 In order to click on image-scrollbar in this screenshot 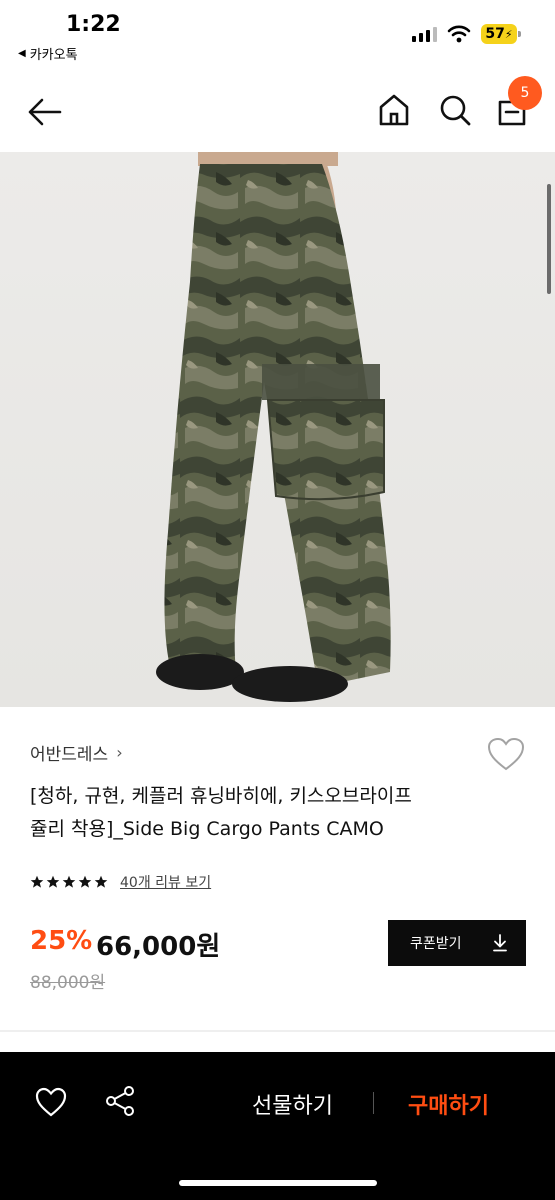, I will do `click(549, 239)`.